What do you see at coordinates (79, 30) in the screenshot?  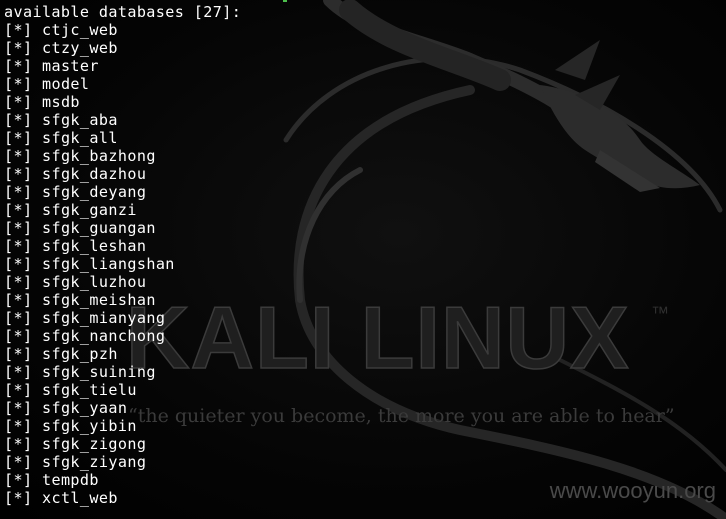 I see `database-name: ctjc_web` at bounding box center [79, 30].